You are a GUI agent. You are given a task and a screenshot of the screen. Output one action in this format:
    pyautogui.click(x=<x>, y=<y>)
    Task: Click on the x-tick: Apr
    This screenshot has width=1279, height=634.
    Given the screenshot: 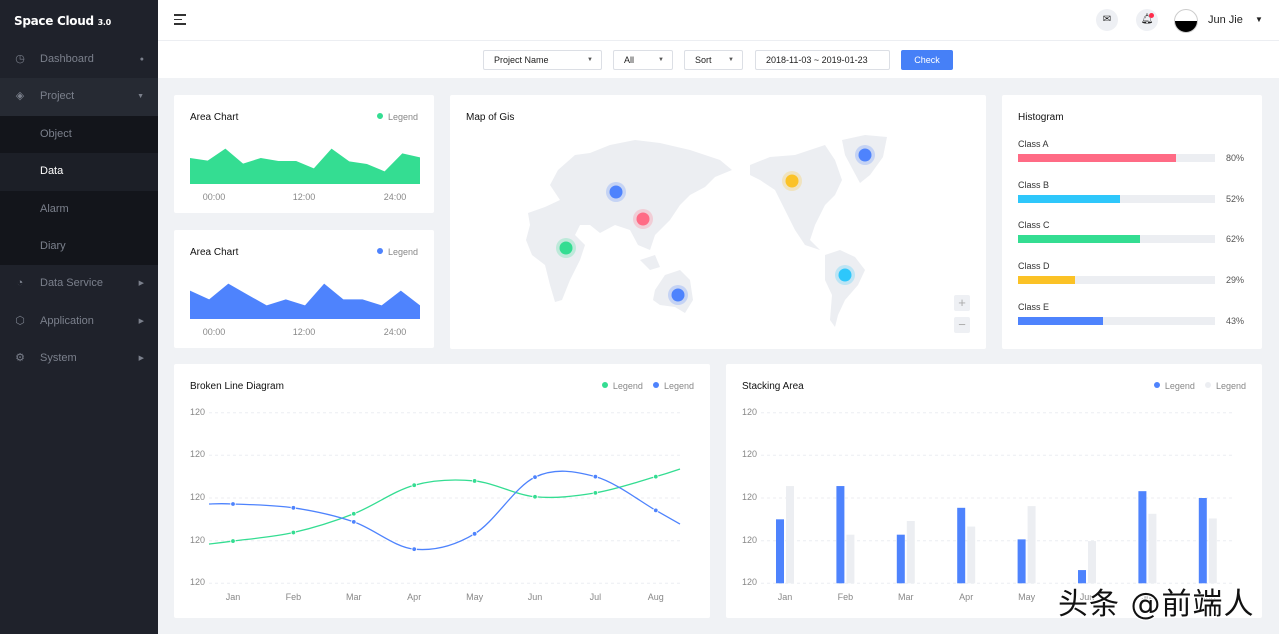 What is the action you would take?
    pyautogui.click(x=966, y=597)
    